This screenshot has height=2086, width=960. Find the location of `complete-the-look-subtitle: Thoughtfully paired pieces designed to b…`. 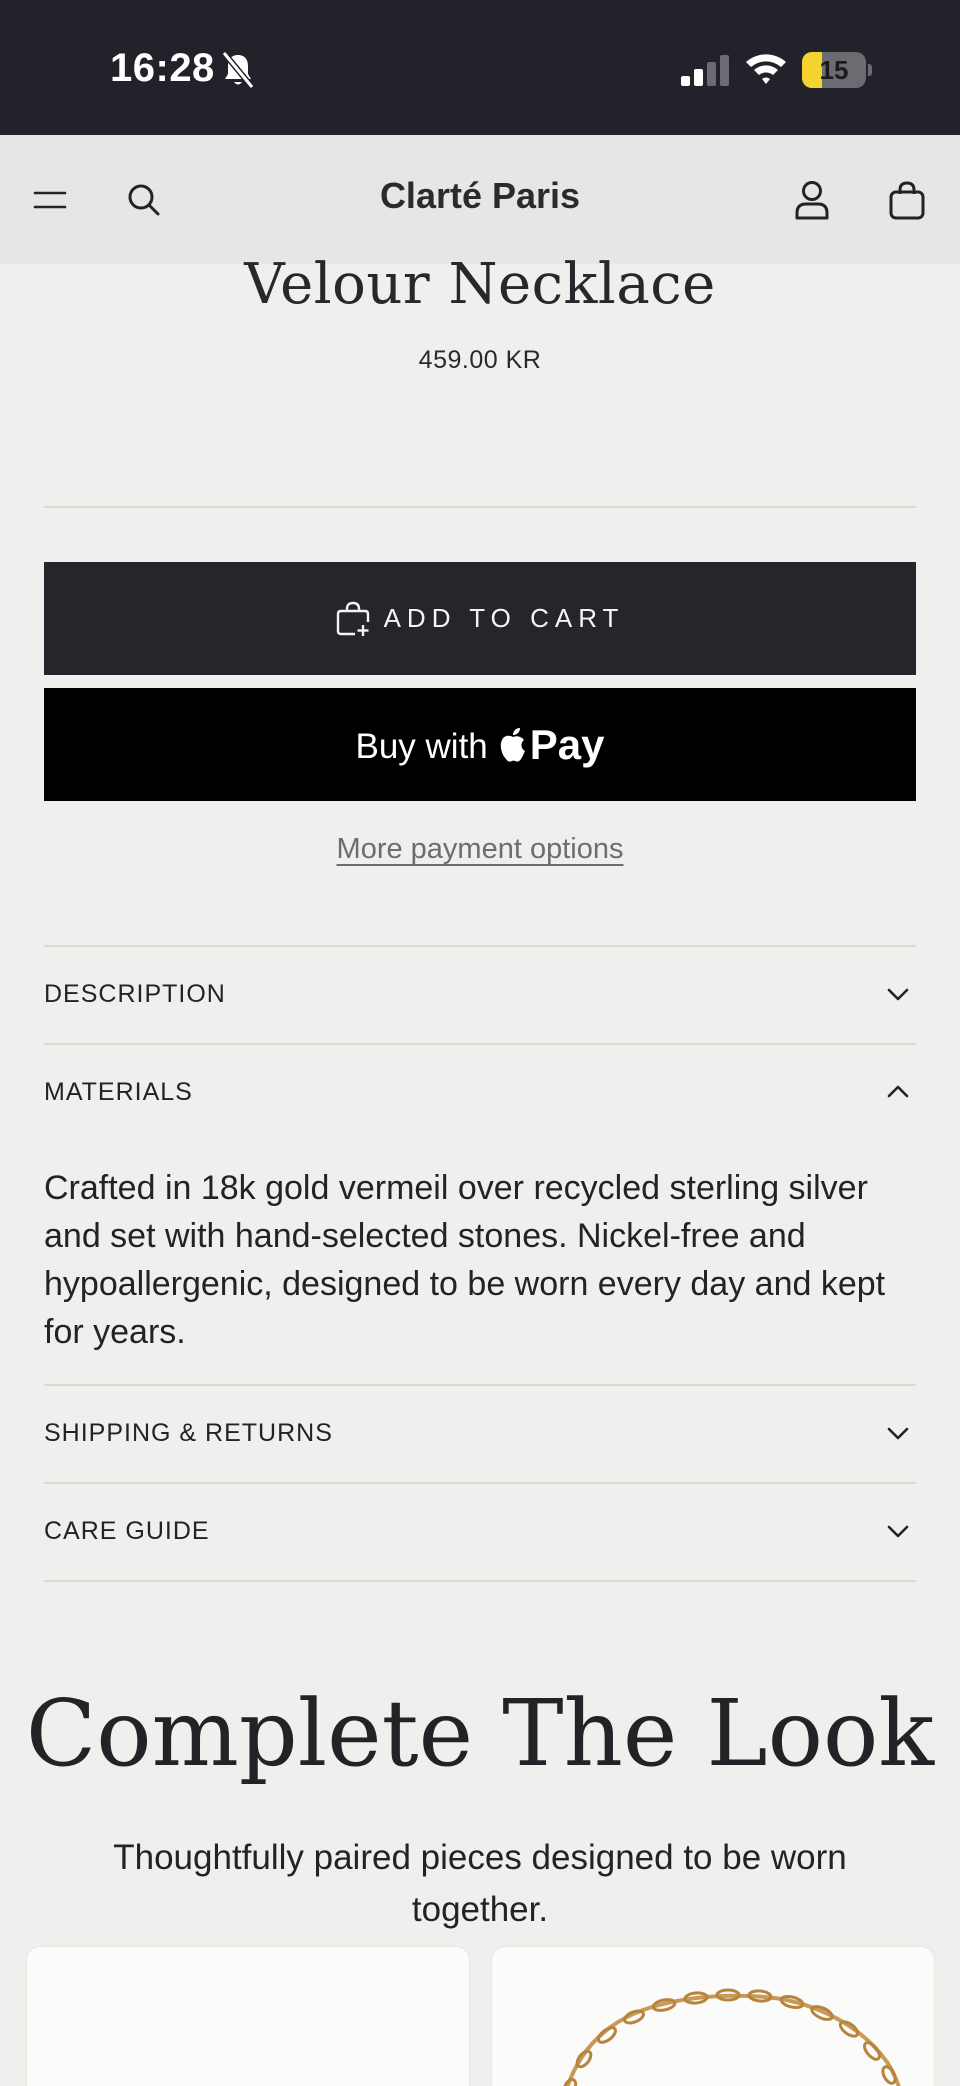

complete-the-look-subtitle: Thoughtfully paired pieces designed to b… is located at coordinates (480, 1883).